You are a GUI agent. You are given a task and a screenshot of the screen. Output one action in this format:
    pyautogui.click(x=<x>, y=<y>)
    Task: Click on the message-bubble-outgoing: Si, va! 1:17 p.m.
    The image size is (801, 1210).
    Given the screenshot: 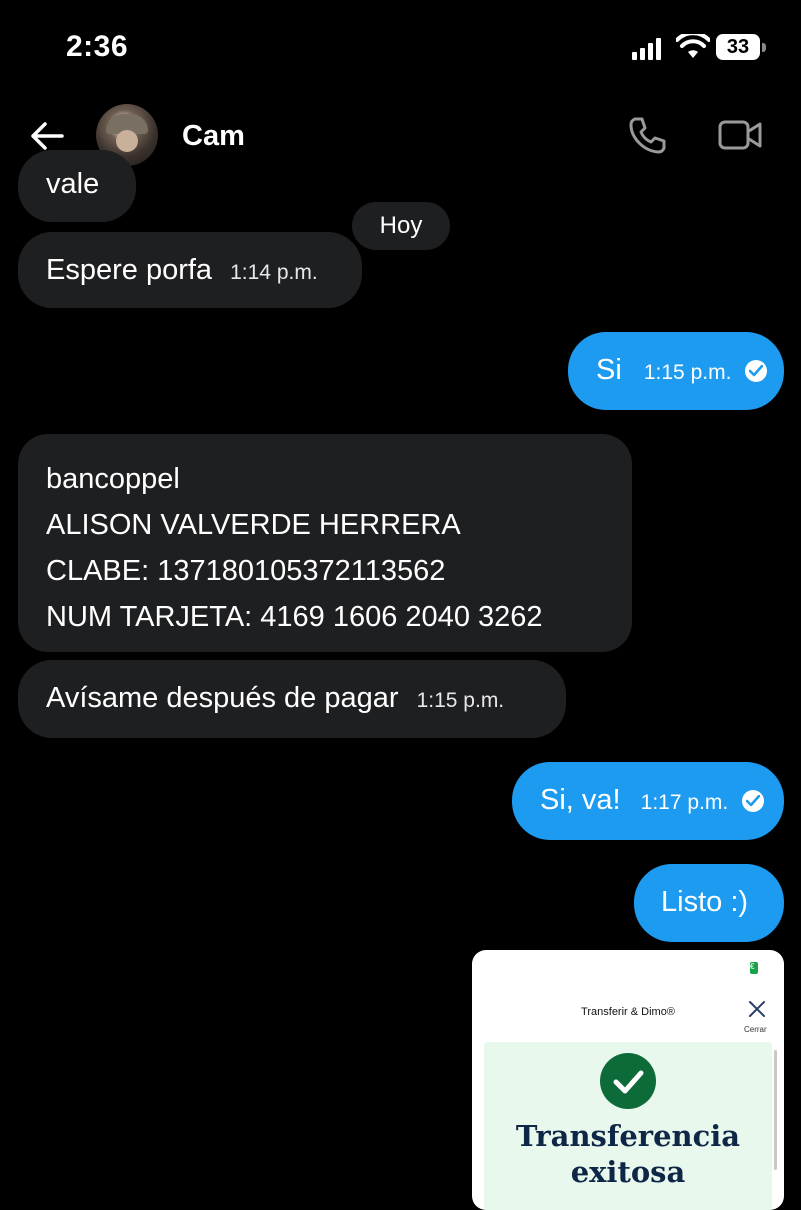 What is the action you would take?
    pyautogui.click(x=648, y=801)
    